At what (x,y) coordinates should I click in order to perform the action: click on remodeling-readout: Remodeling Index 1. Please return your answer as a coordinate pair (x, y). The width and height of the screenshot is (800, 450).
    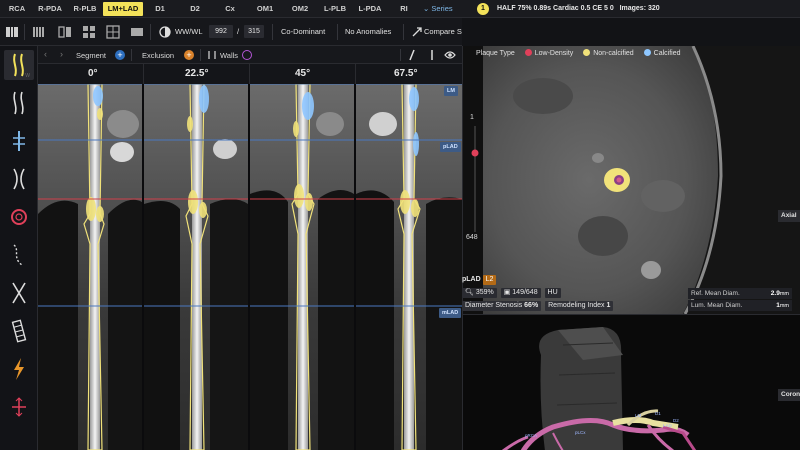
    Looking at the image, I should click on (579, 306).